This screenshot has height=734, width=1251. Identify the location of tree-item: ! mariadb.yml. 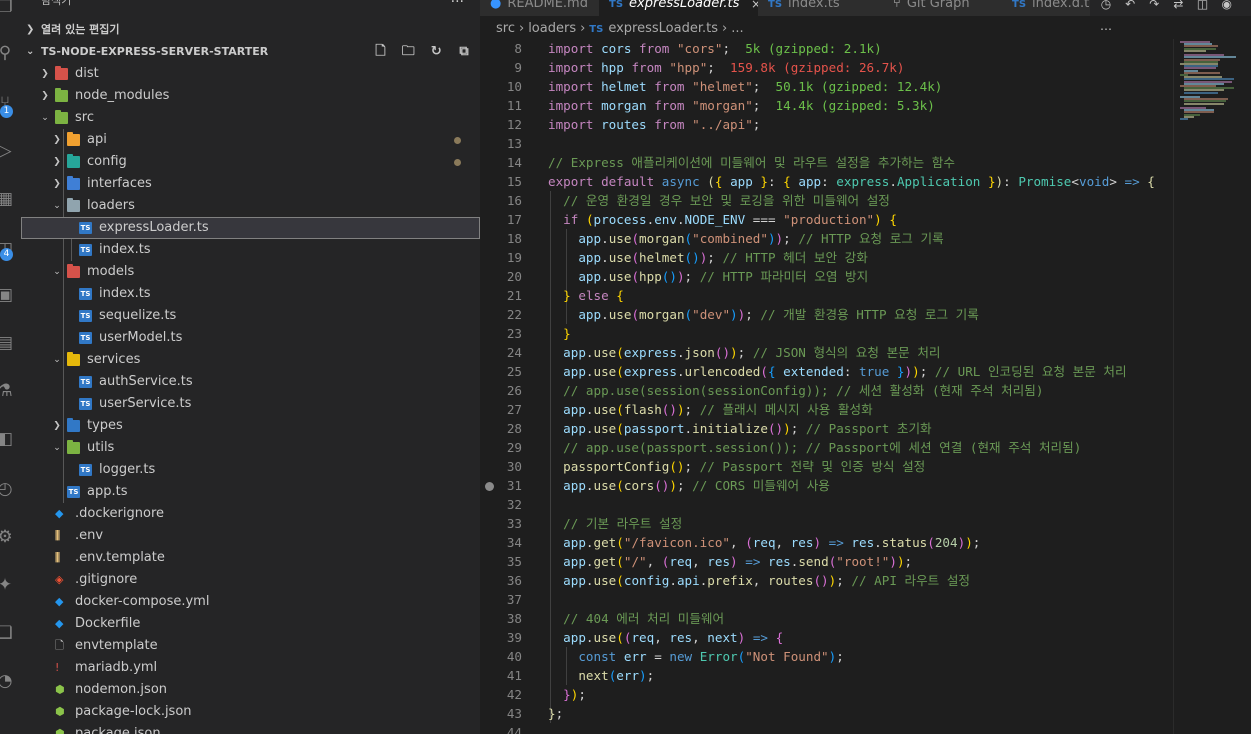
(250, 668).